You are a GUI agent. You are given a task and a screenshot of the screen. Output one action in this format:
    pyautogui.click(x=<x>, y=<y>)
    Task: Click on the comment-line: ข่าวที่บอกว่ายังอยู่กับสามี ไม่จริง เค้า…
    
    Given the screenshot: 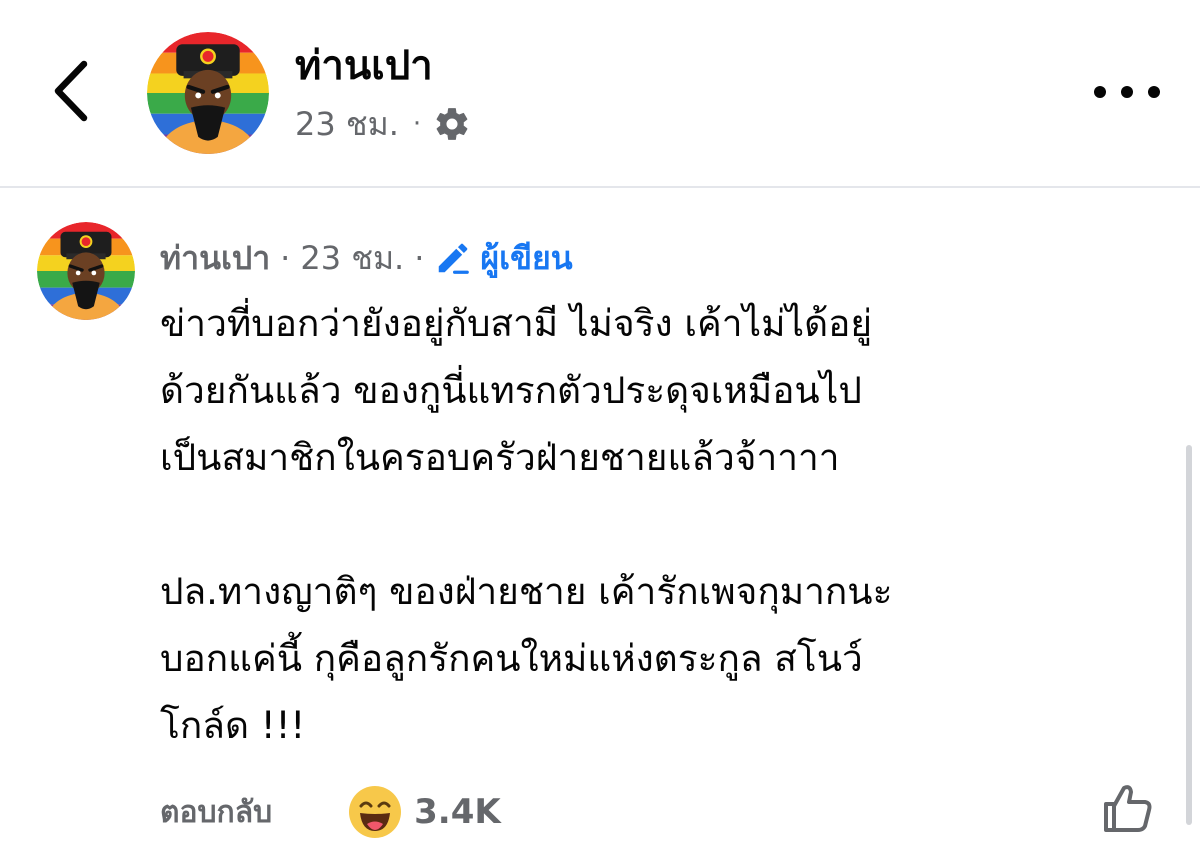 What is the action you would take?
    pyautogui.click(x=516, y=323)
    